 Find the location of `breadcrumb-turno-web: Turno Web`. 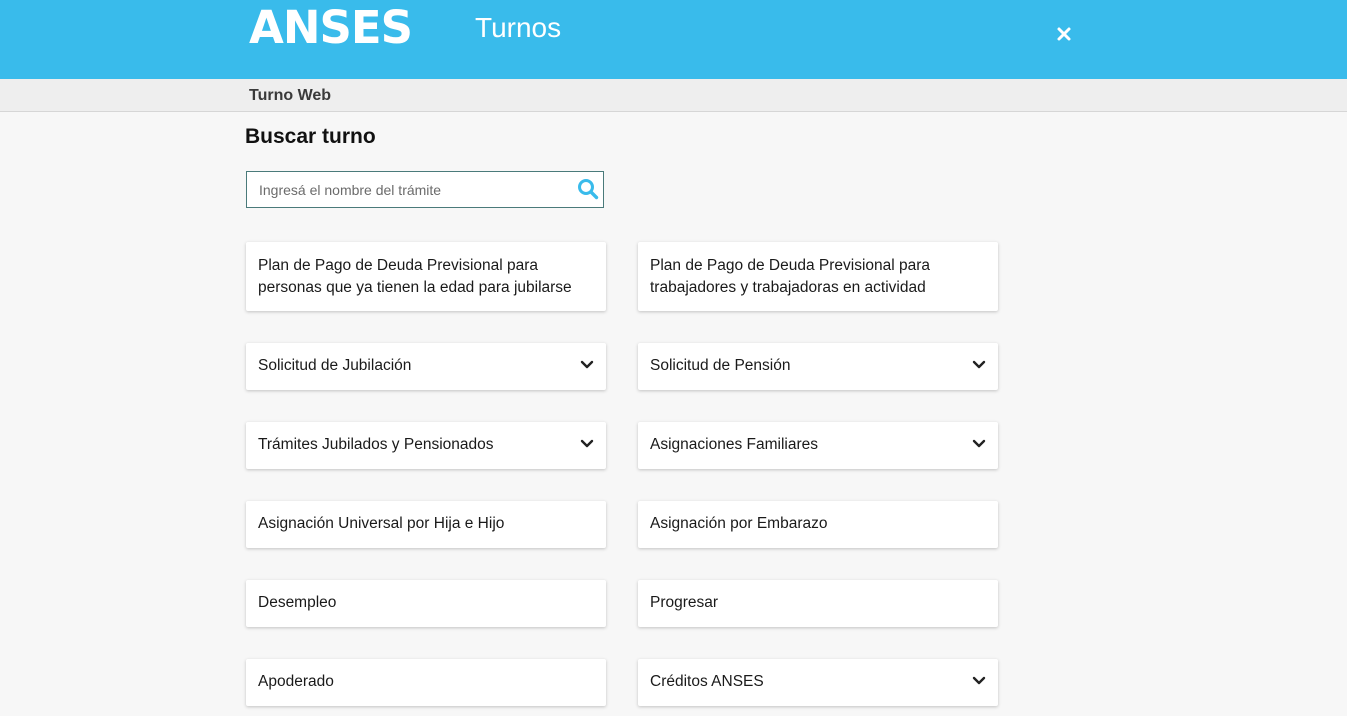

breadcrumb-turno-web: Turno Web is located at coordinates (290, 96).